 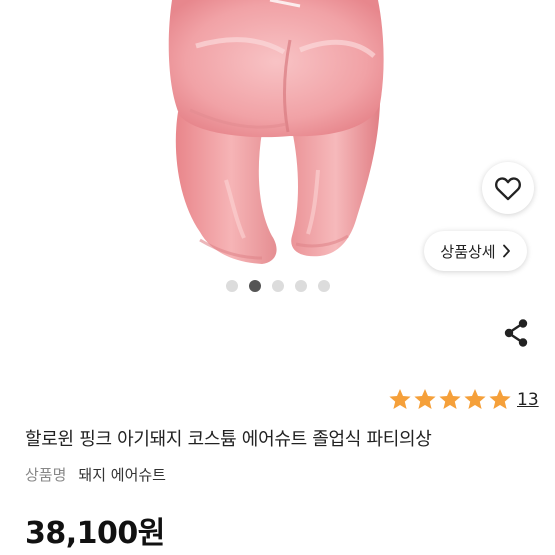 I want to click on review-count-link: 13, so click(x=528, y=400).